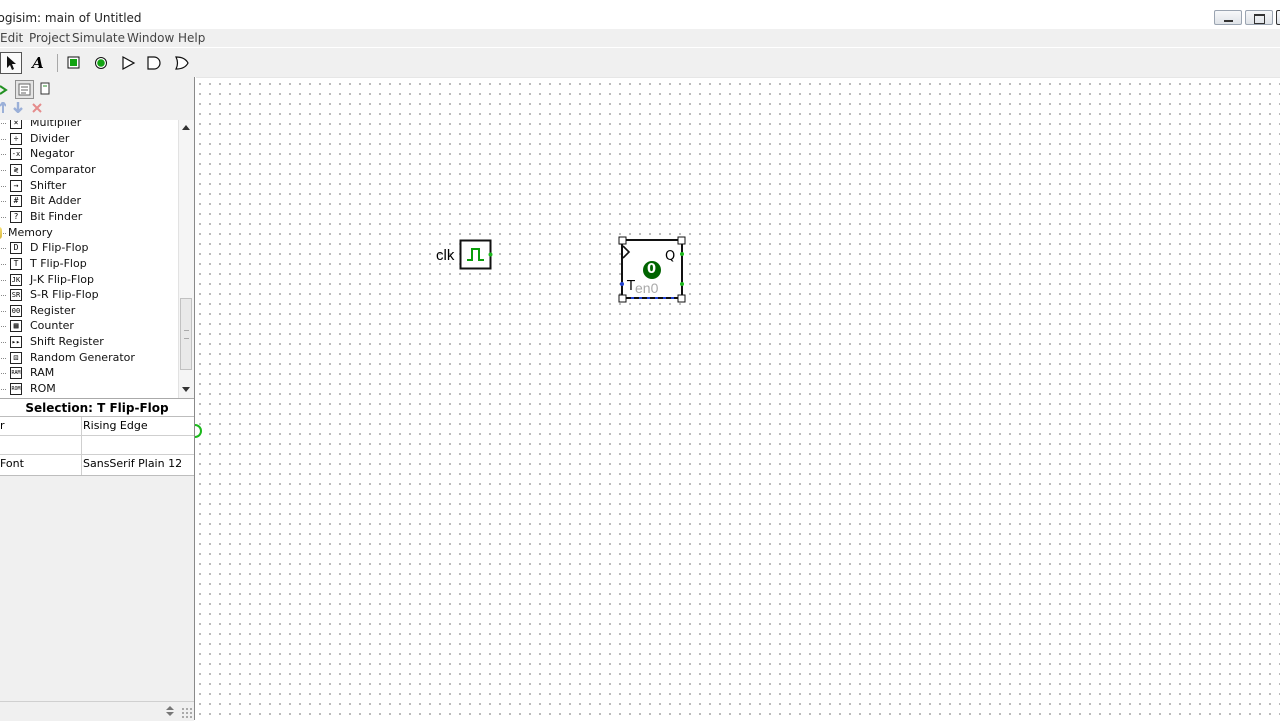  I want to click on select-tool-button, so click(11, 63).